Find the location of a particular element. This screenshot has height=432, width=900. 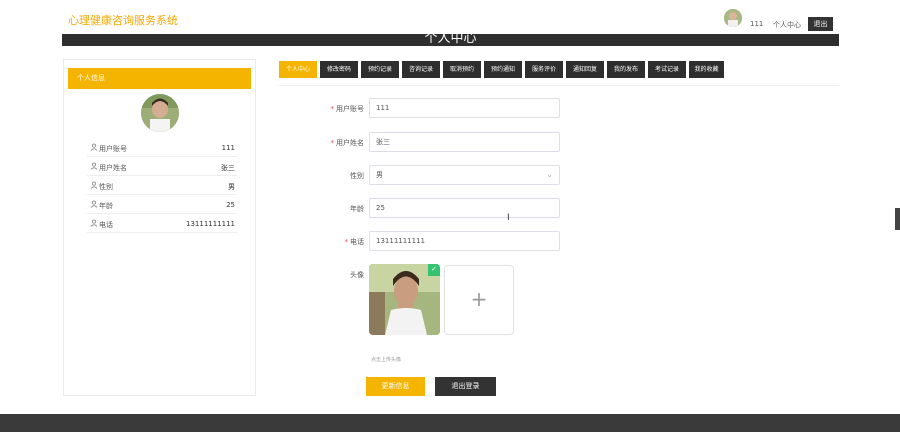

info-row-account: 用户账号 111 is located at coordinates (162, 148).